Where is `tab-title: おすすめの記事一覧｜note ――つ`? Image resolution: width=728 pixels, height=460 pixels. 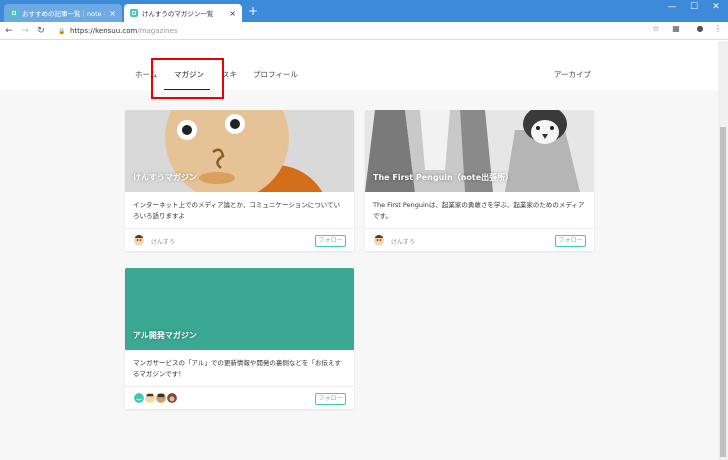
tab-title: おすすめの記事一覧｜note ――つ is located at coordinates (63, 14).